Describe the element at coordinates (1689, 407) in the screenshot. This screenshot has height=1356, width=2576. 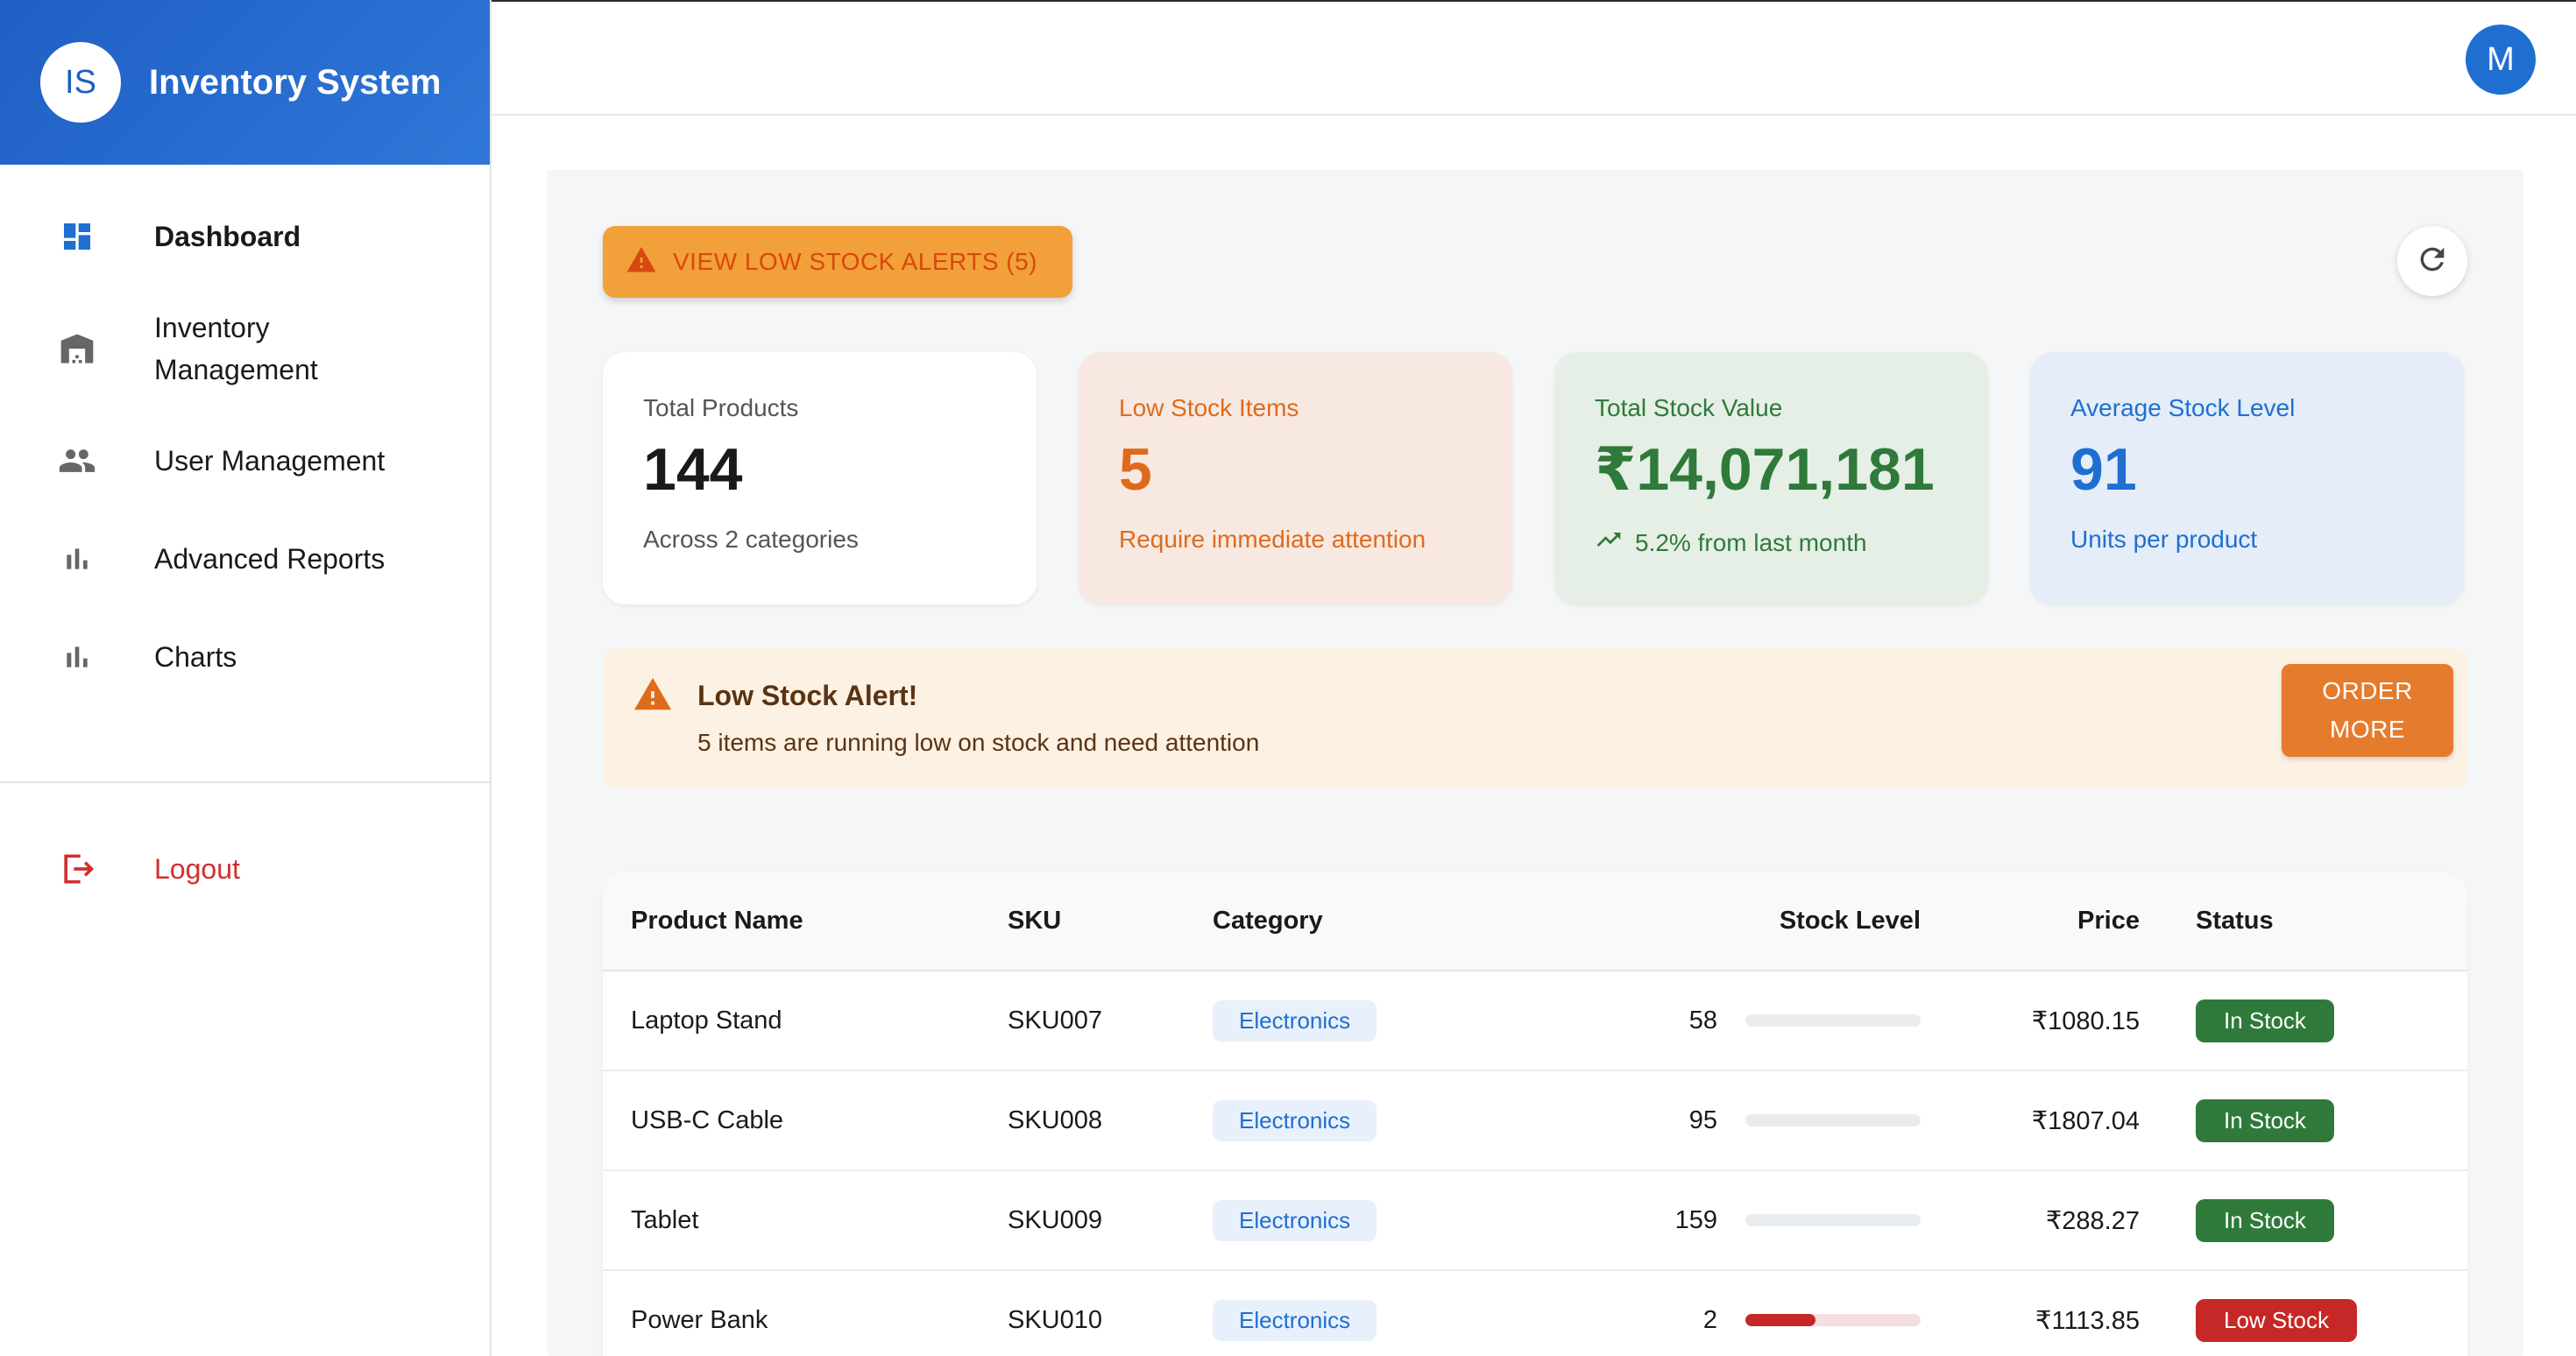
I see `card-label: Total Stock Value` at that location.